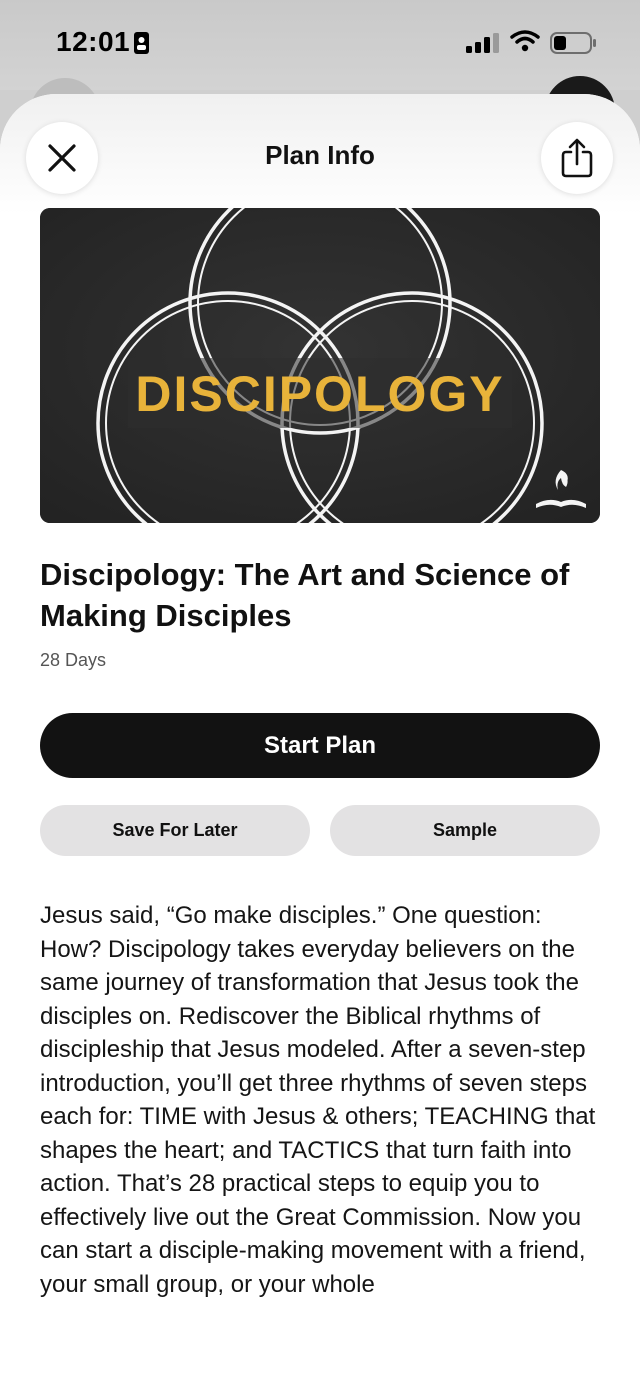  I want to click on battery-icon, so click(573, 43).